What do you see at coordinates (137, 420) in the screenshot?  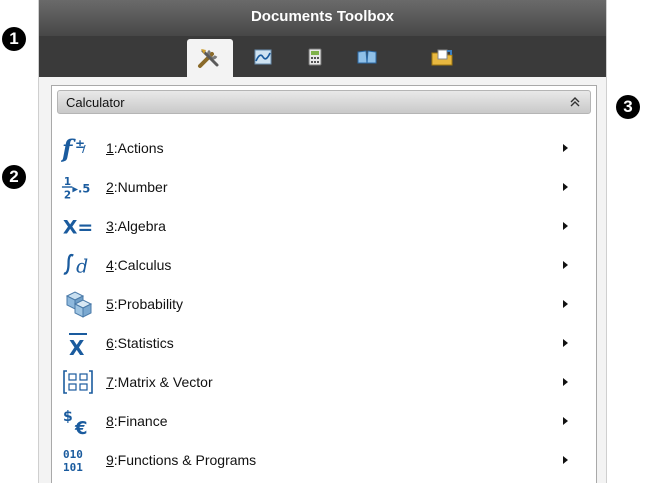 I see `menu-label-finance: 8:Finance` at bounding box center [137, 420].